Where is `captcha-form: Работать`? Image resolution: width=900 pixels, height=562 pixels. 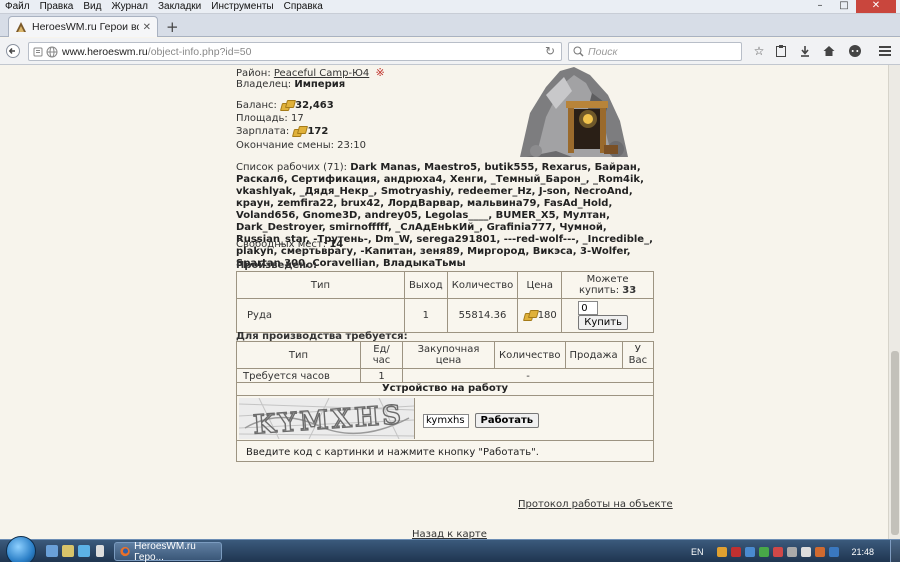 captcha-form: Работать is located at coordinates (481, 420).